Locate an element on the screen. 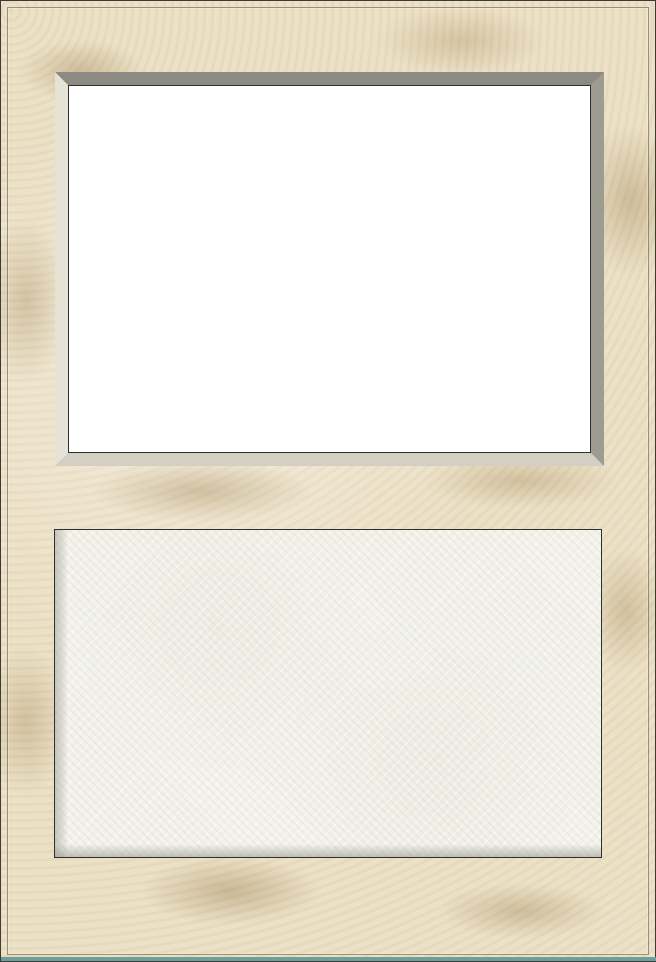  bottom-accent-strip is located at coordinates (328, 959).